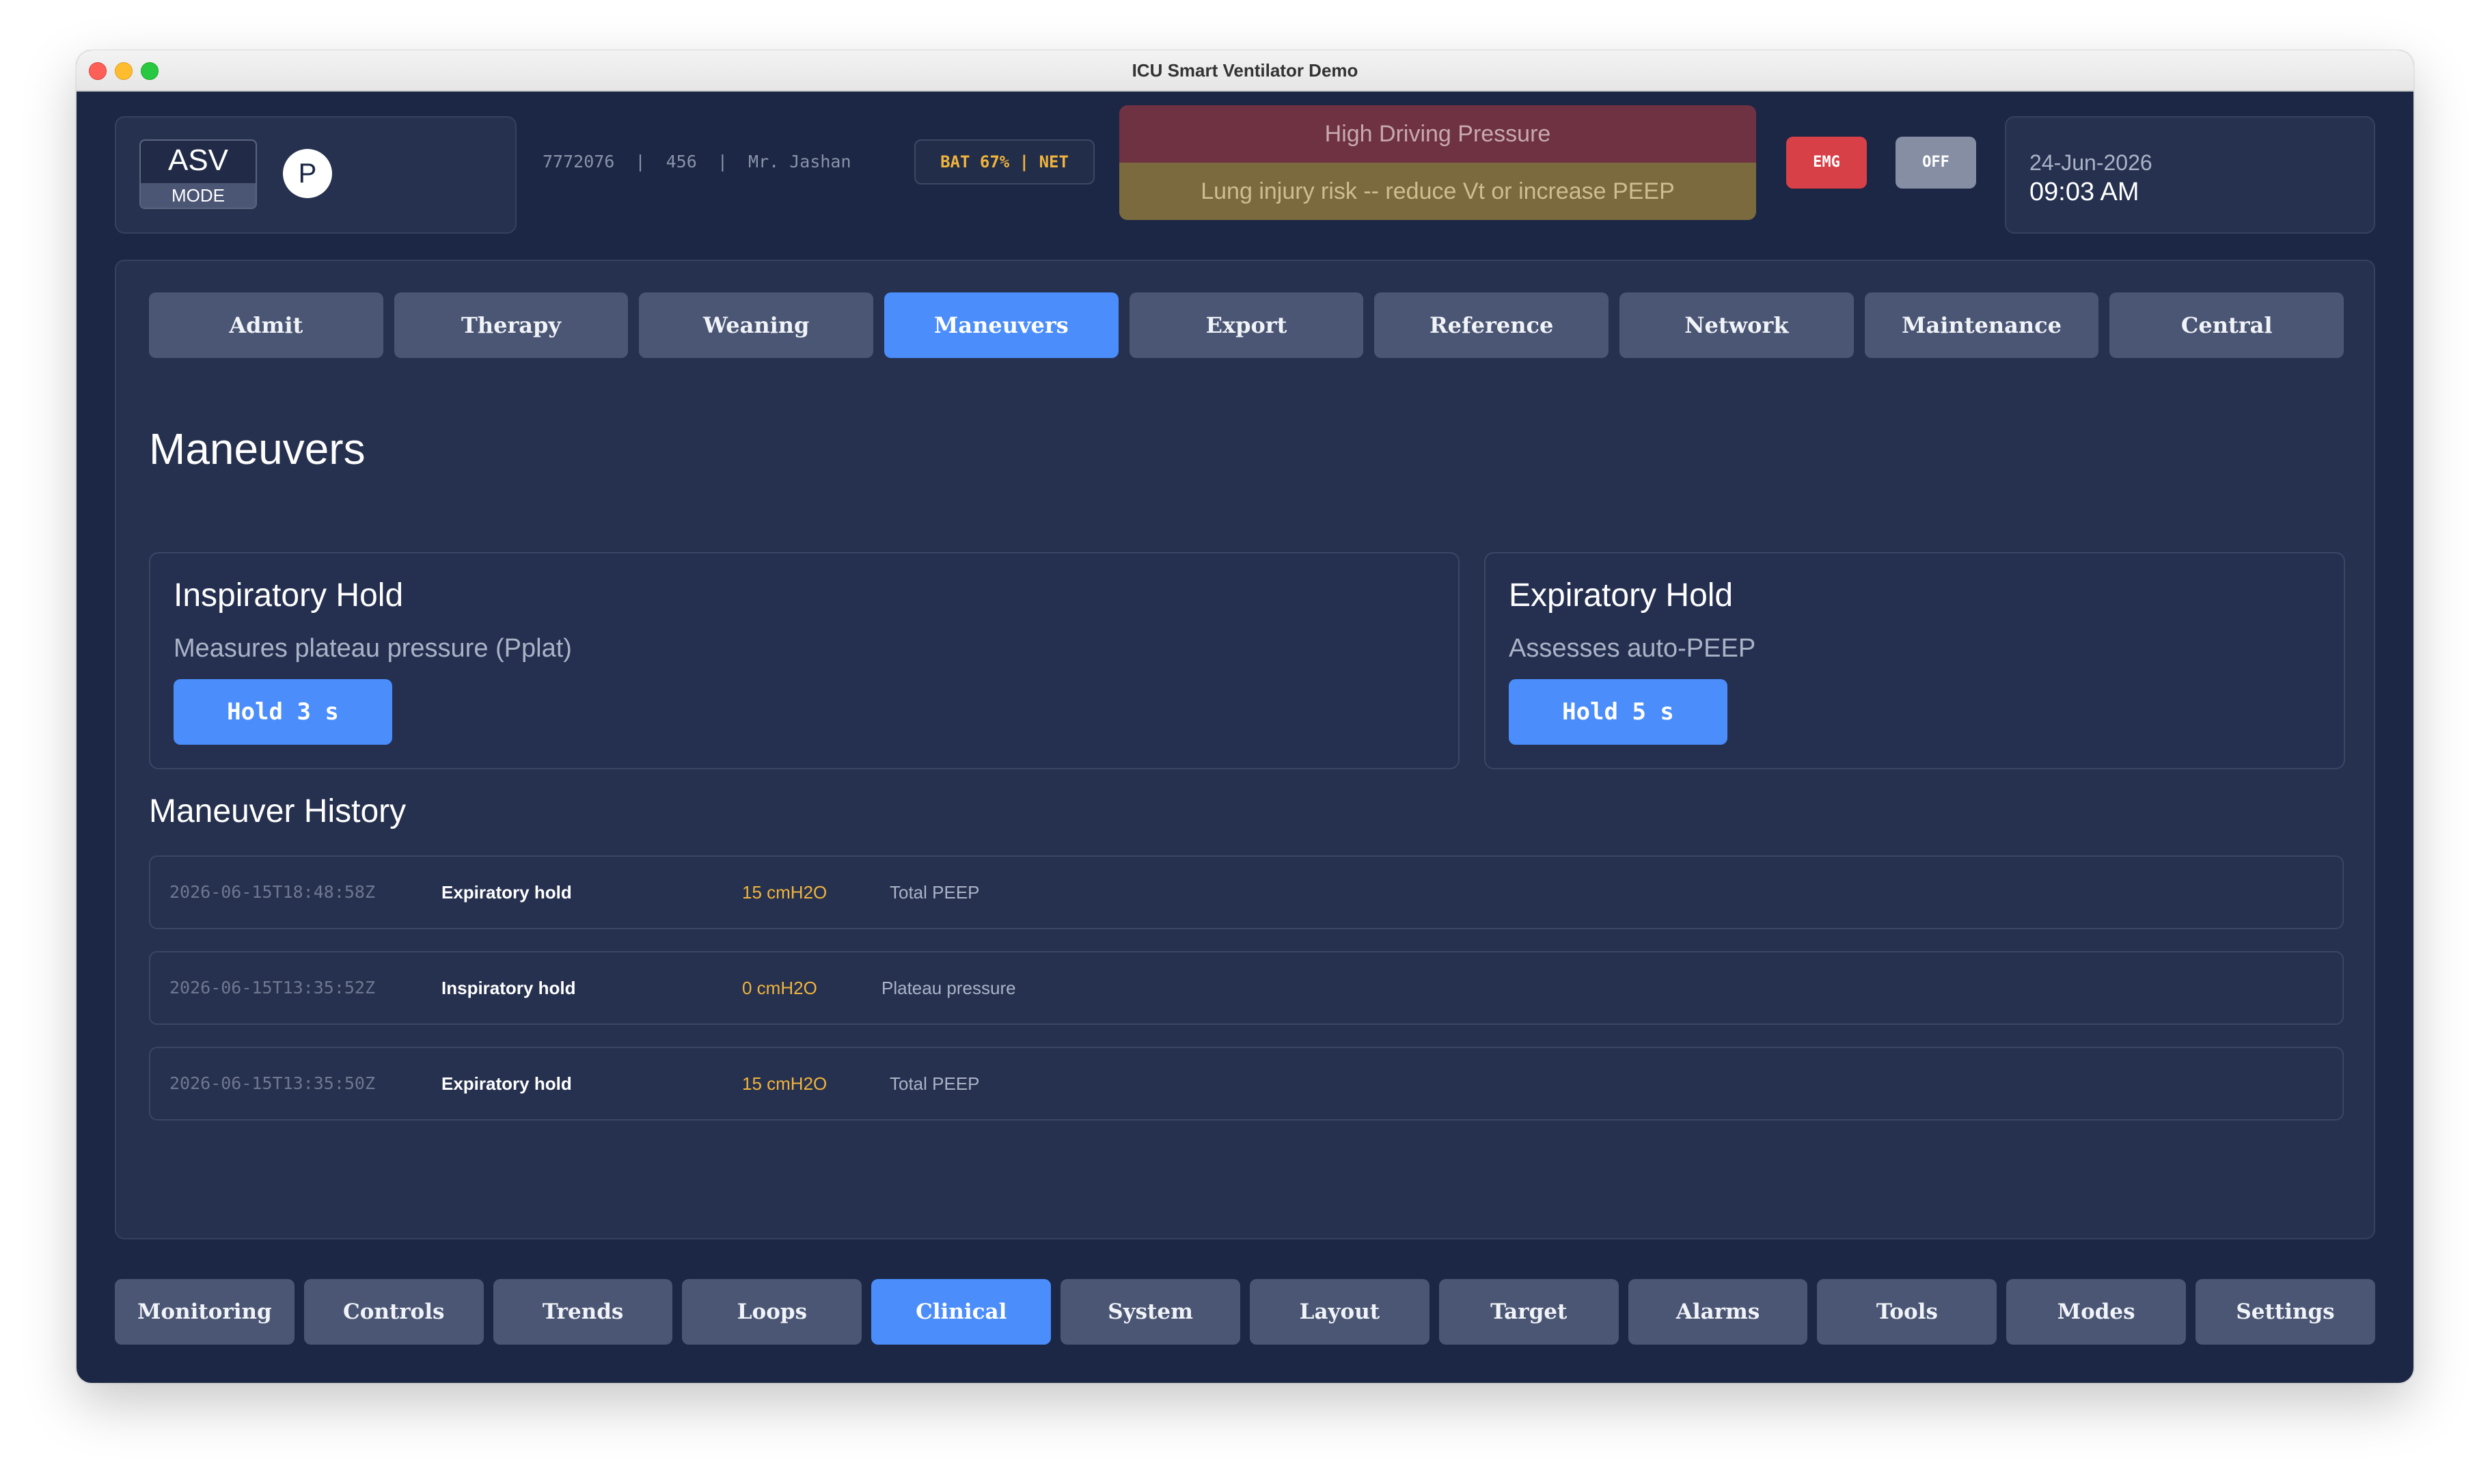 Image resolution: width=2490 pixels, height=1484 pixels. What do you see at coordinates (1150, 1312) in the screenshot?
I see `nav-system: System` at bounding box center [1150, 1312].